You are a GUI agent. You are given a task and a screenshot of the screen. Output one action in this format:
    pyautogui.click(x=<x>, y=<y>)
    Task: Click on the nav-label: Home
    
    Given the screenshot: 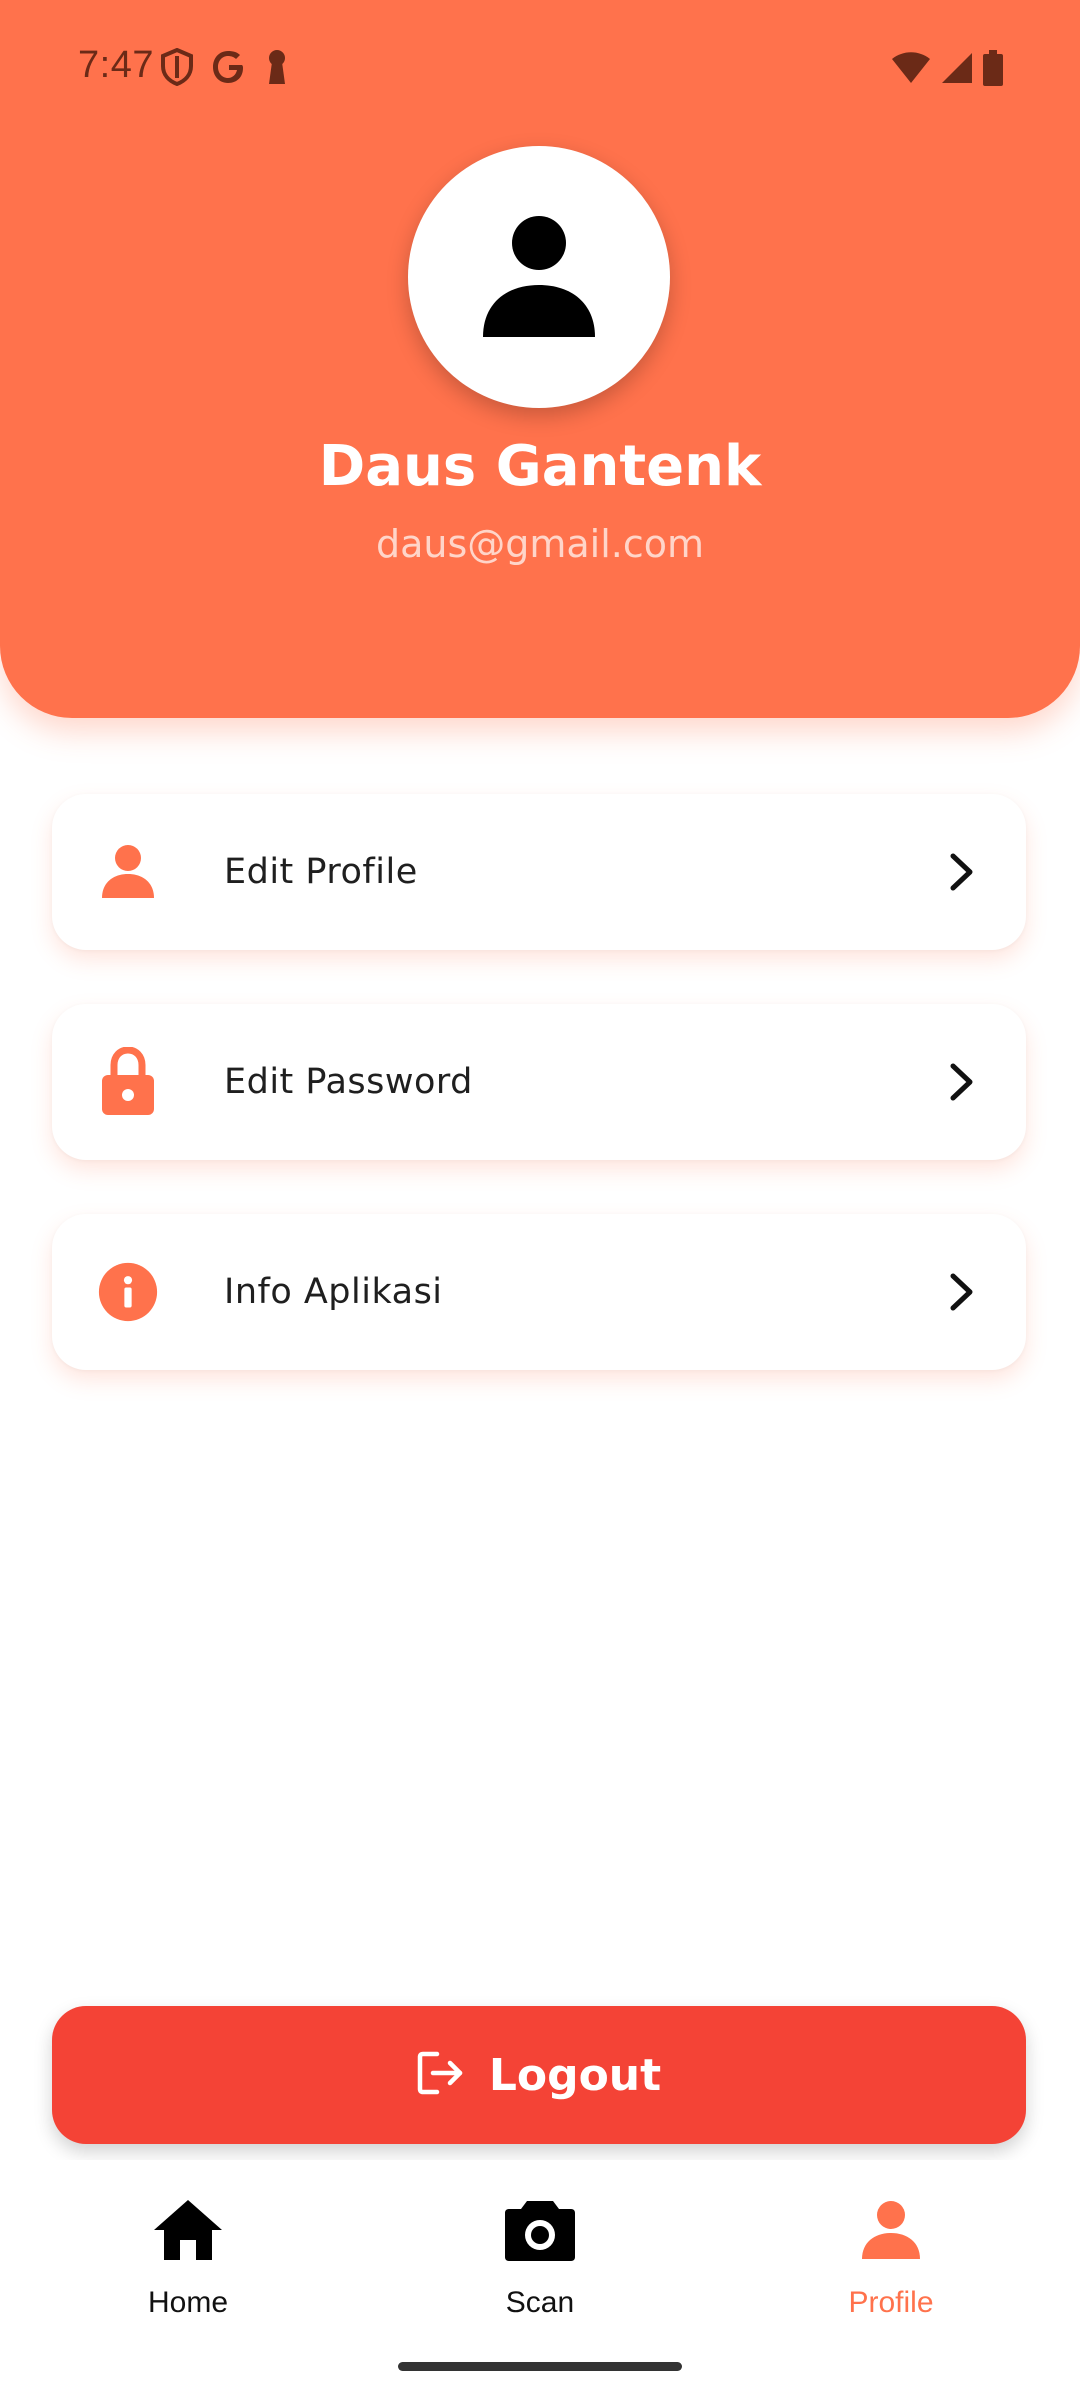 What is the action you would take?
    pyautogui.click(x=188, y=2302)
    